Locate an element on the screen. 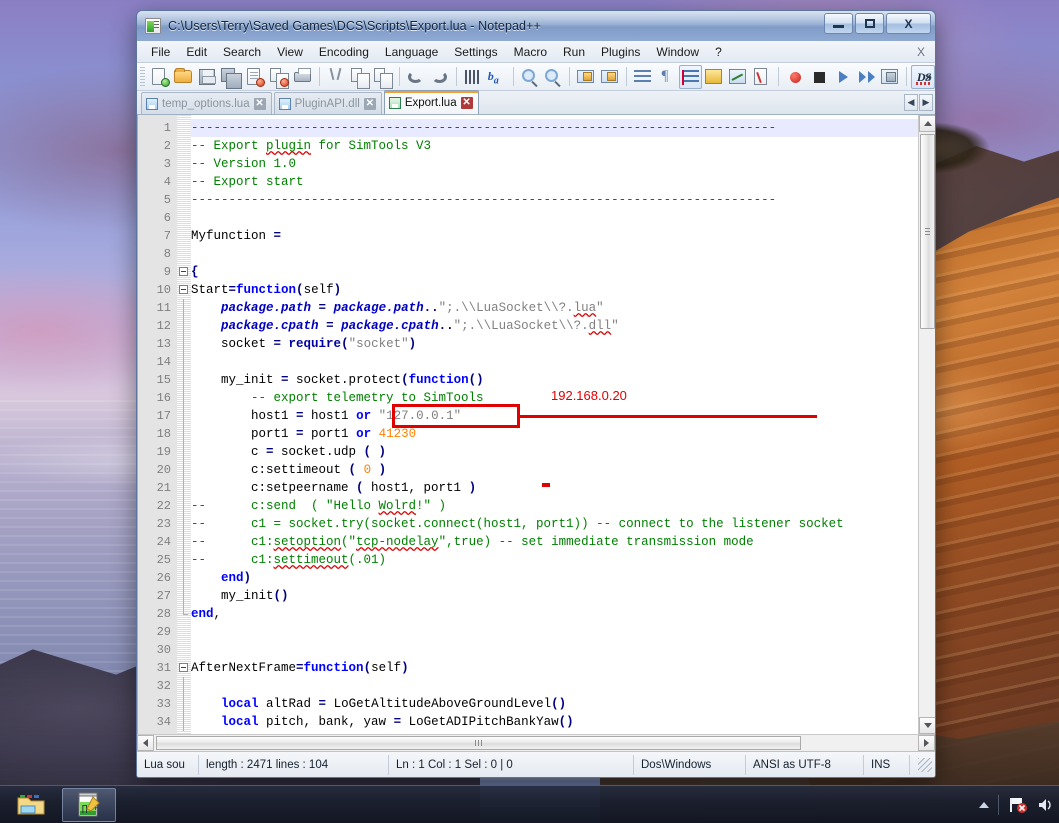  code-line: end, is located at coordinates (563, 614).